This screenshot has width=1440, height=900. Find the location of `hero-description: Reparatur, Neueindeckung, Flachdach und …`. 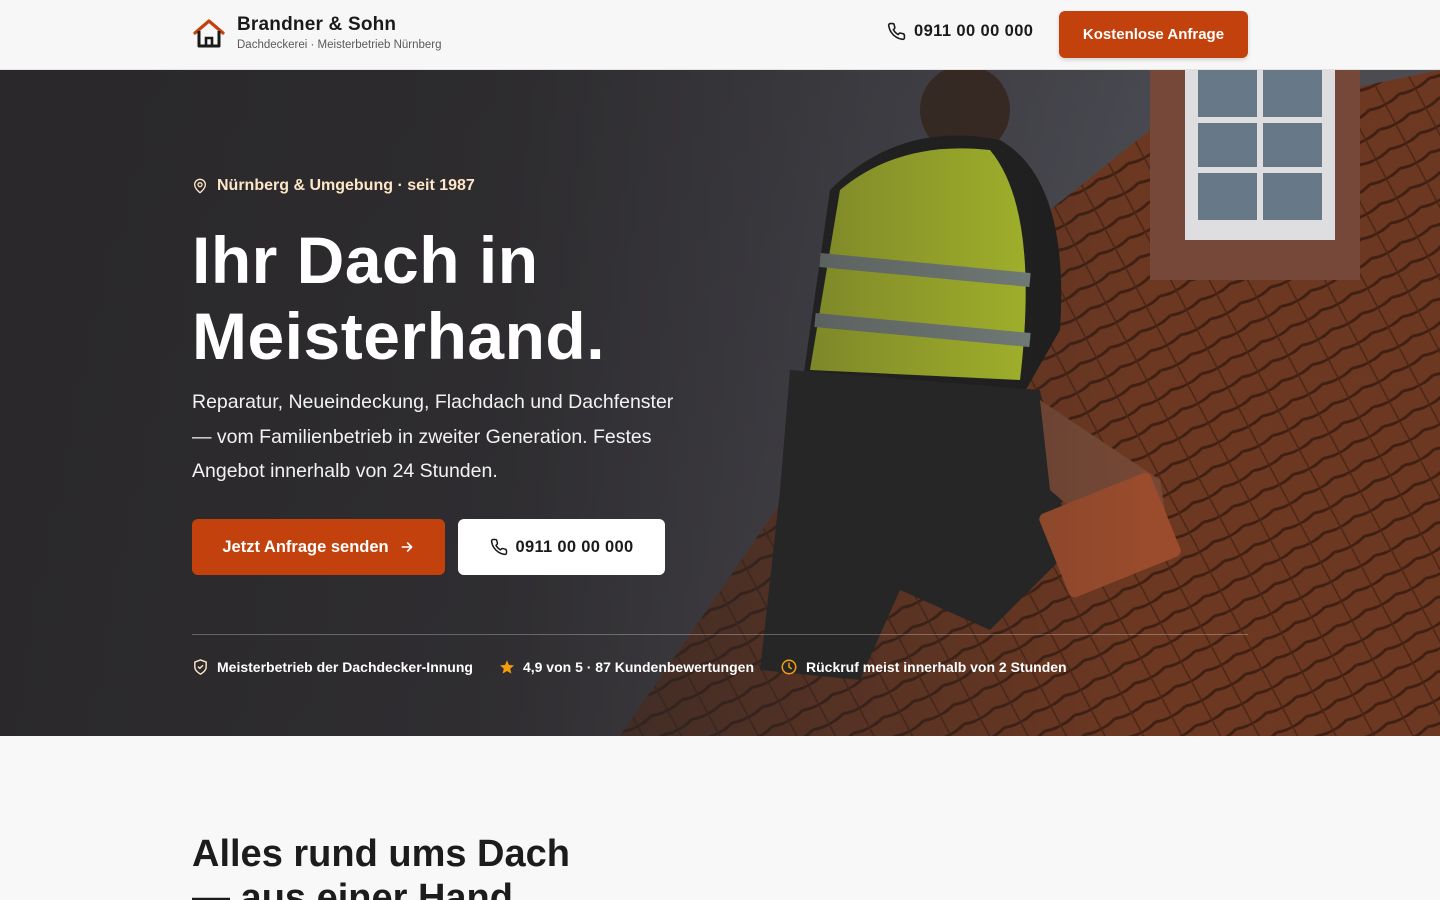

hero-description: Reparatur, Neueindeckung, Flachdach und … is located at coordinates (433, 436).